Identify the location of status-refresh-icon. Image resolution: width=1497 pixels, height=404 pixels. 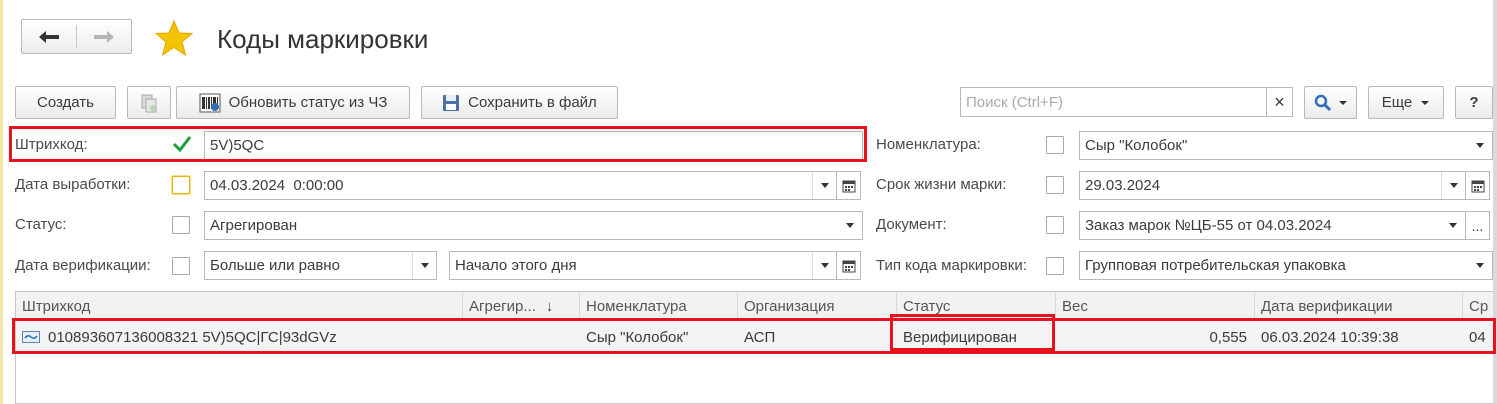
(210, 103).